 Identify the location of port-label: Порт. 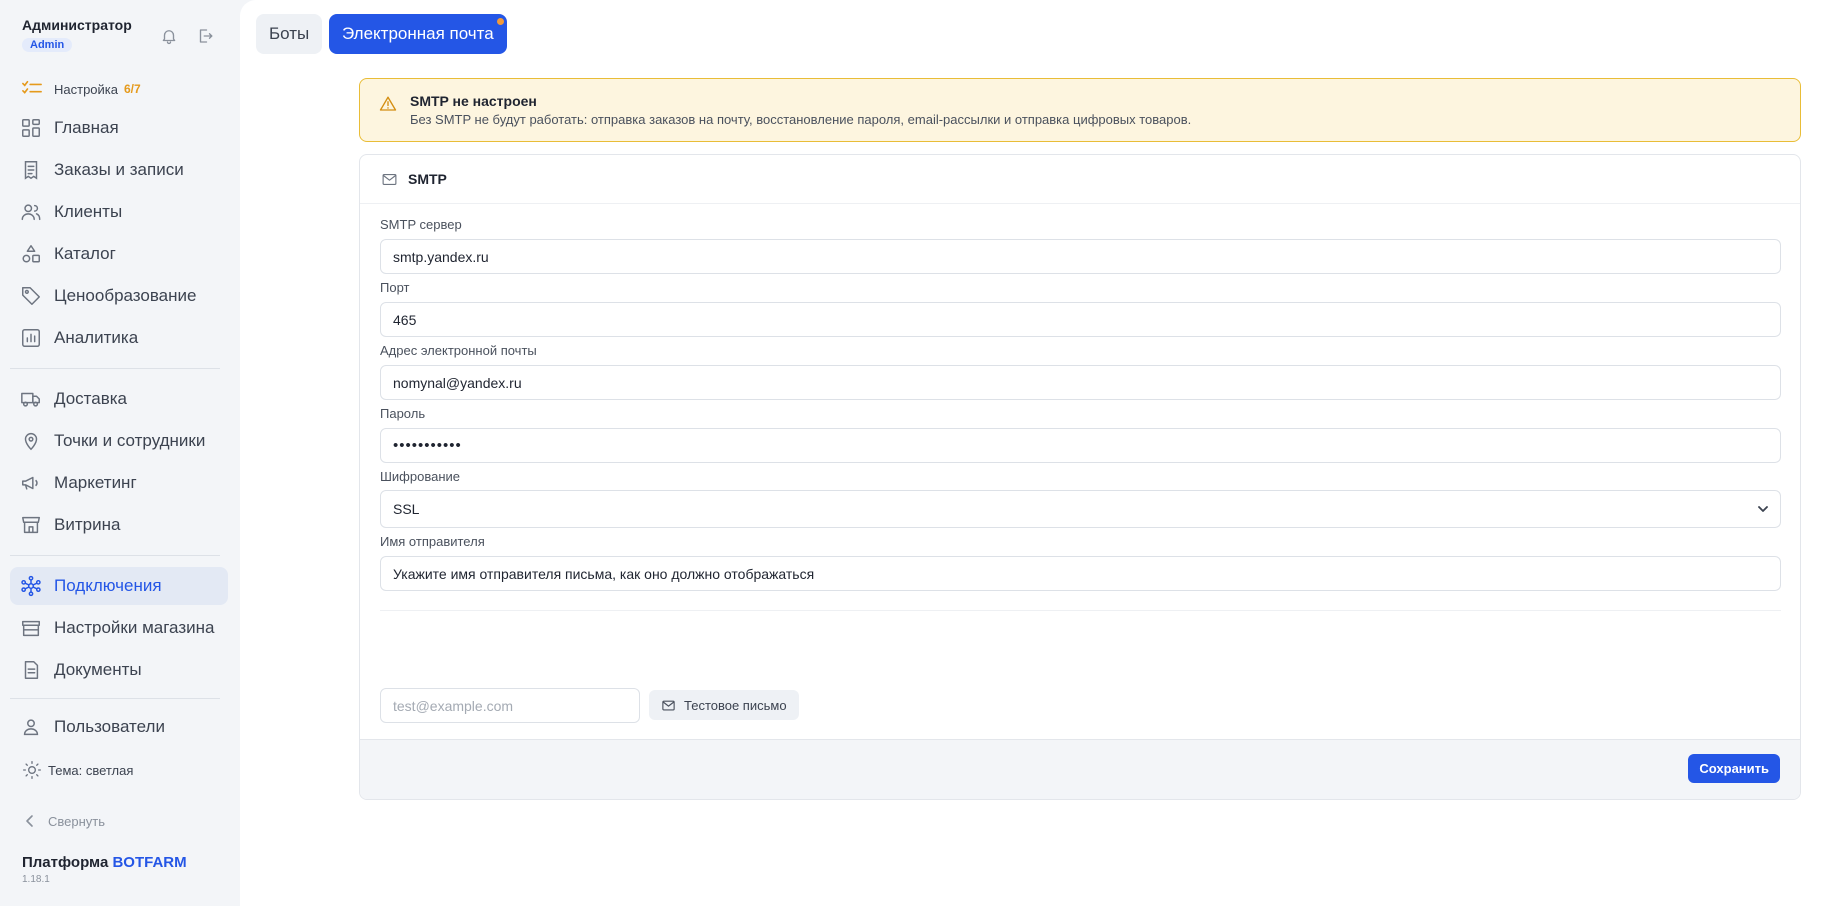
(395, 287).